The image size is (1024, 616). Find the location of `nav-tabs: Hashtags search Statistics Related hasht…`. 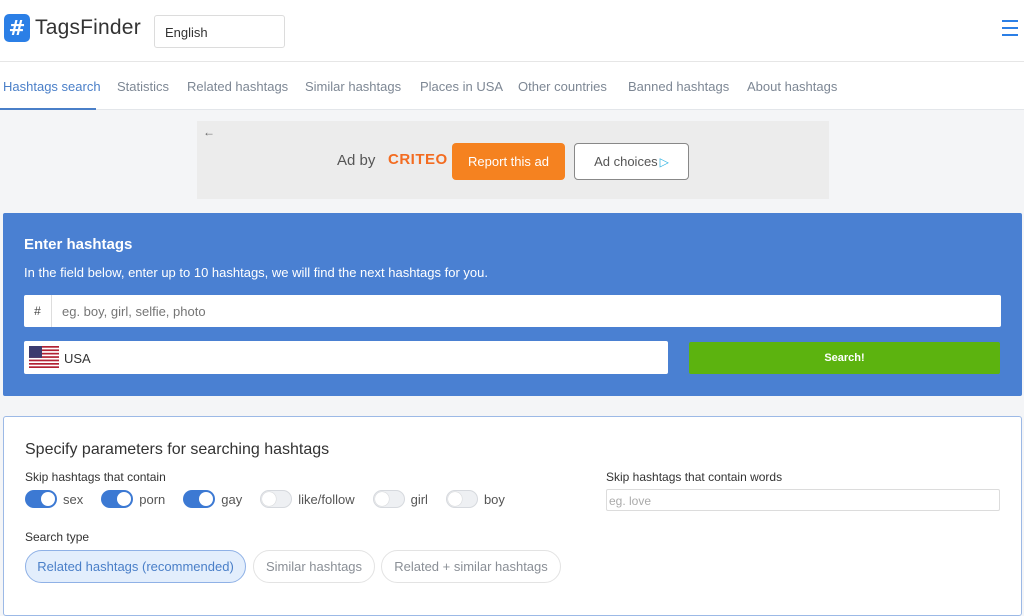

nav-tabs: Hashtags search Statistics Related hasht… is located at coordinates (512, 86).